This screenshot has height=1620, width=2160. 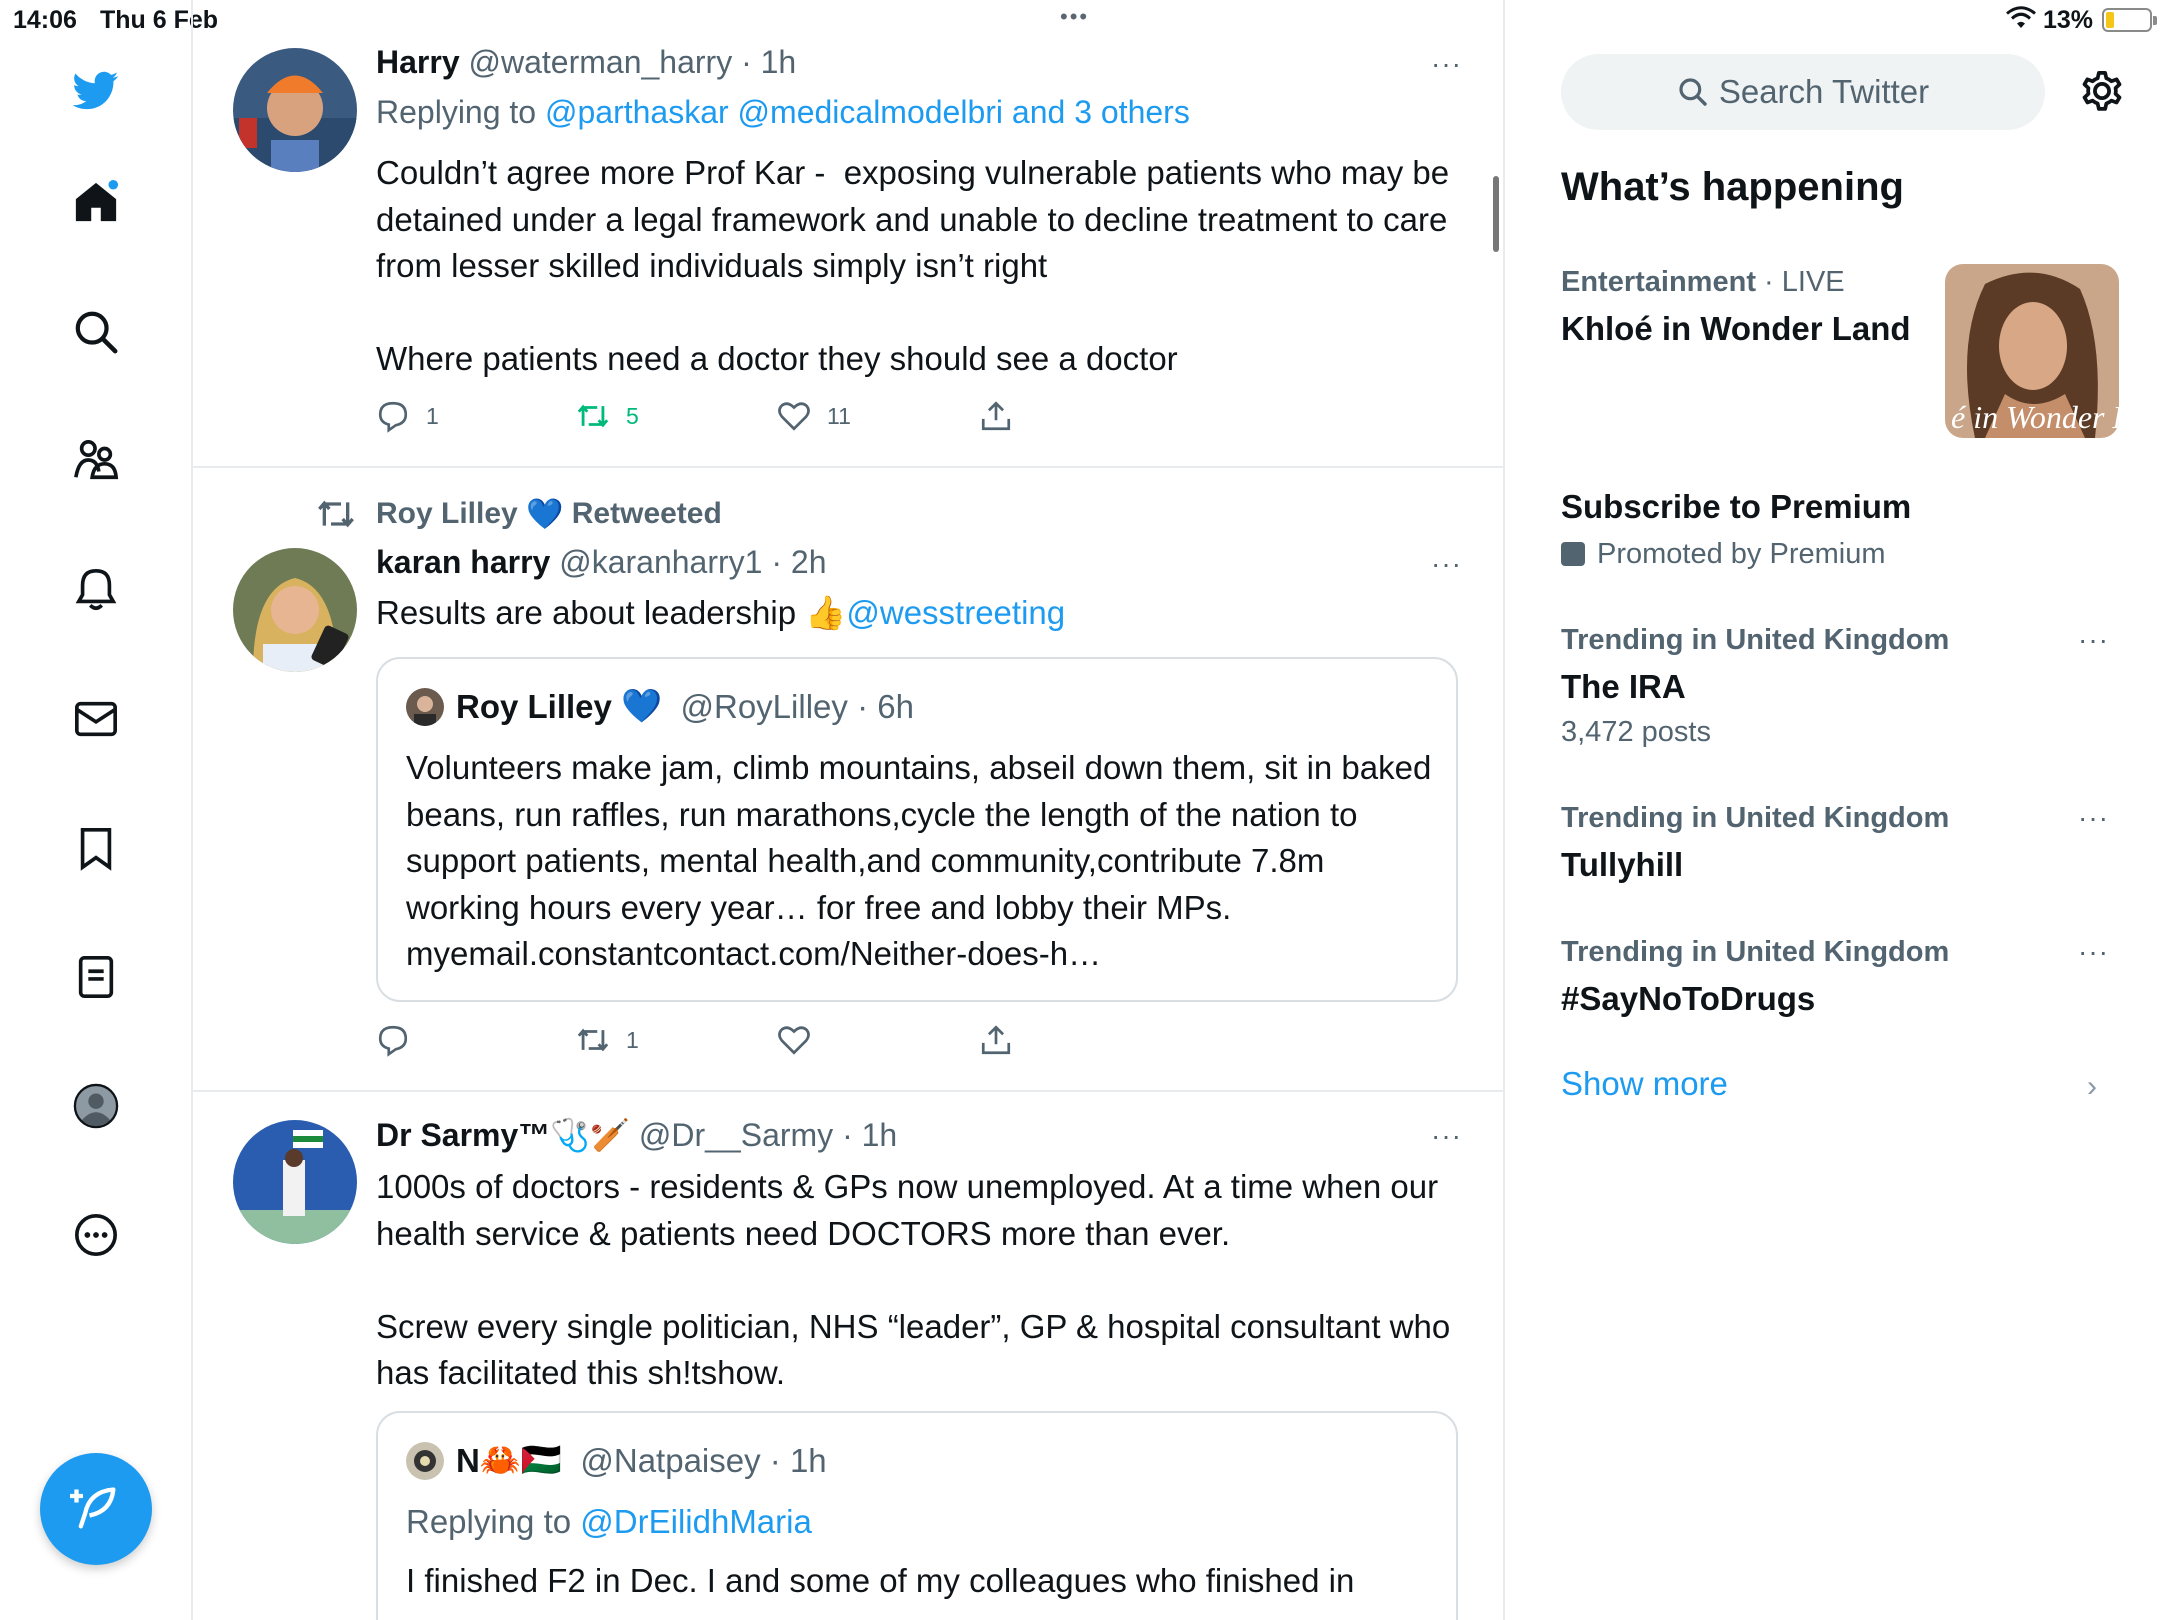 I want to click on search-input: Search Twitter, so click(x=1803, y=92).